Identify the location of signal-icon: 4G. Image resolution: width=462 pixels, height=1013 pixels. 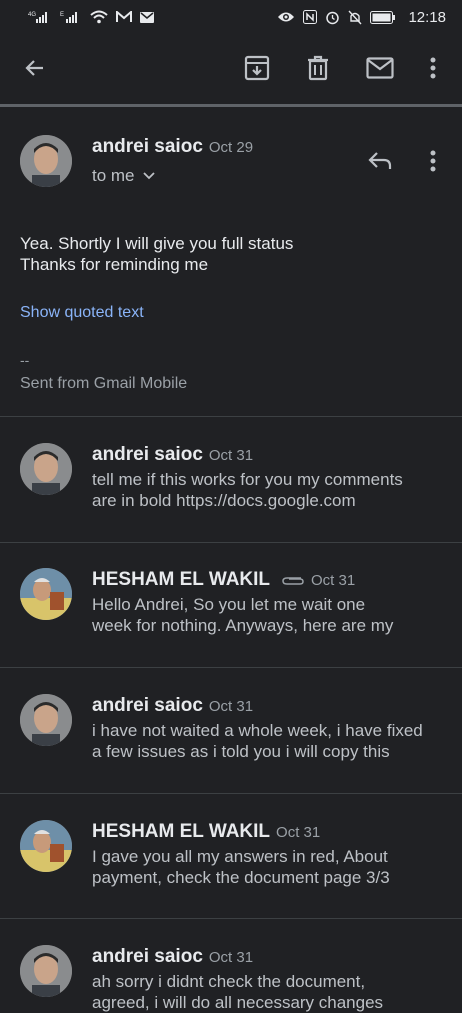
(40, 17).